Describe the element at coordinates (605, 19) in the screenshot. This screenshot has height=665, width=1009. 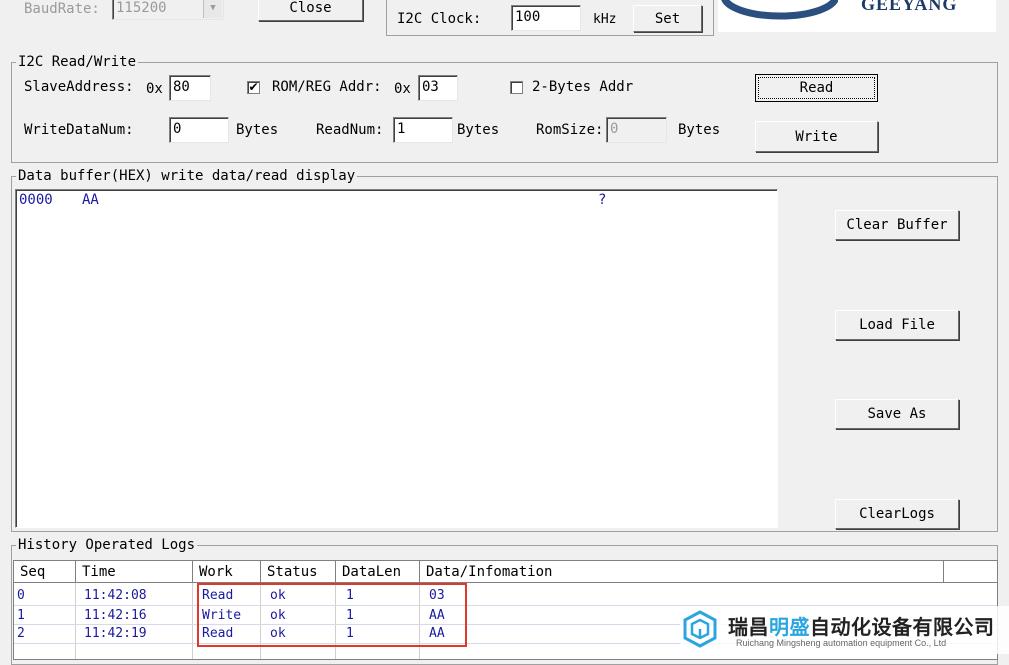
I see `i2c-clock-unit: kHz` at that location.